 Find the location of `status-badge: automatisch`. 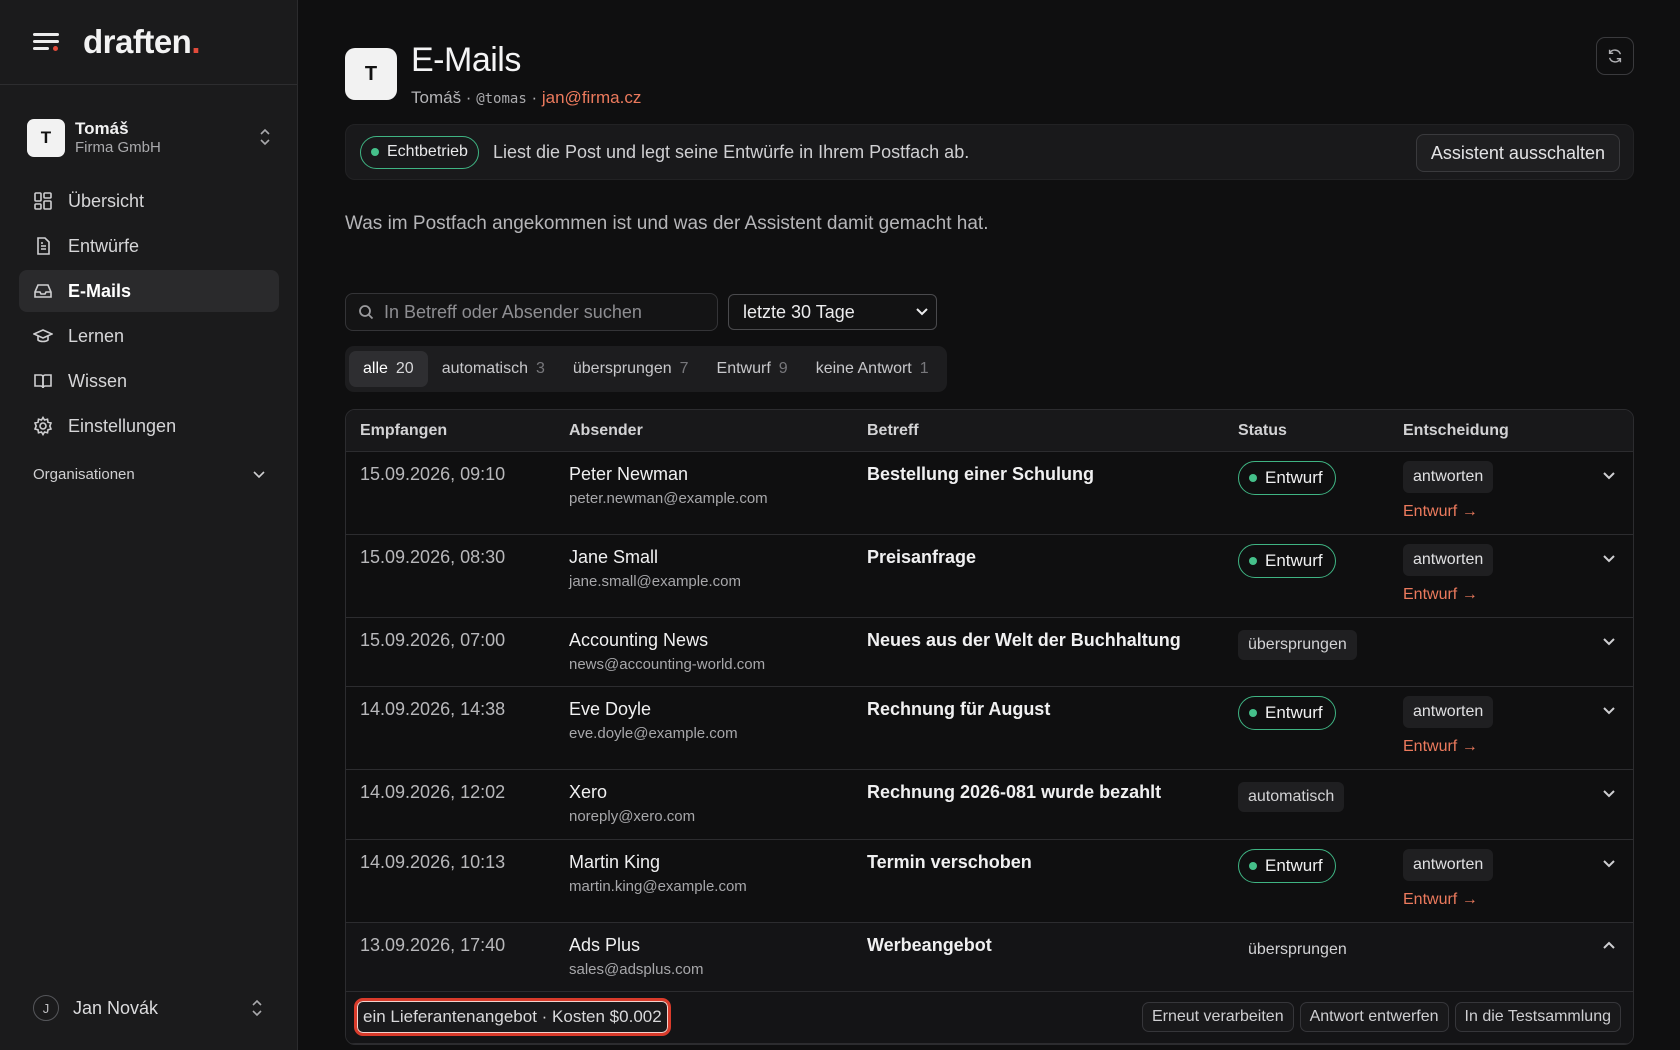

status-badge: automatisch is located at coordinates (1291, 797).